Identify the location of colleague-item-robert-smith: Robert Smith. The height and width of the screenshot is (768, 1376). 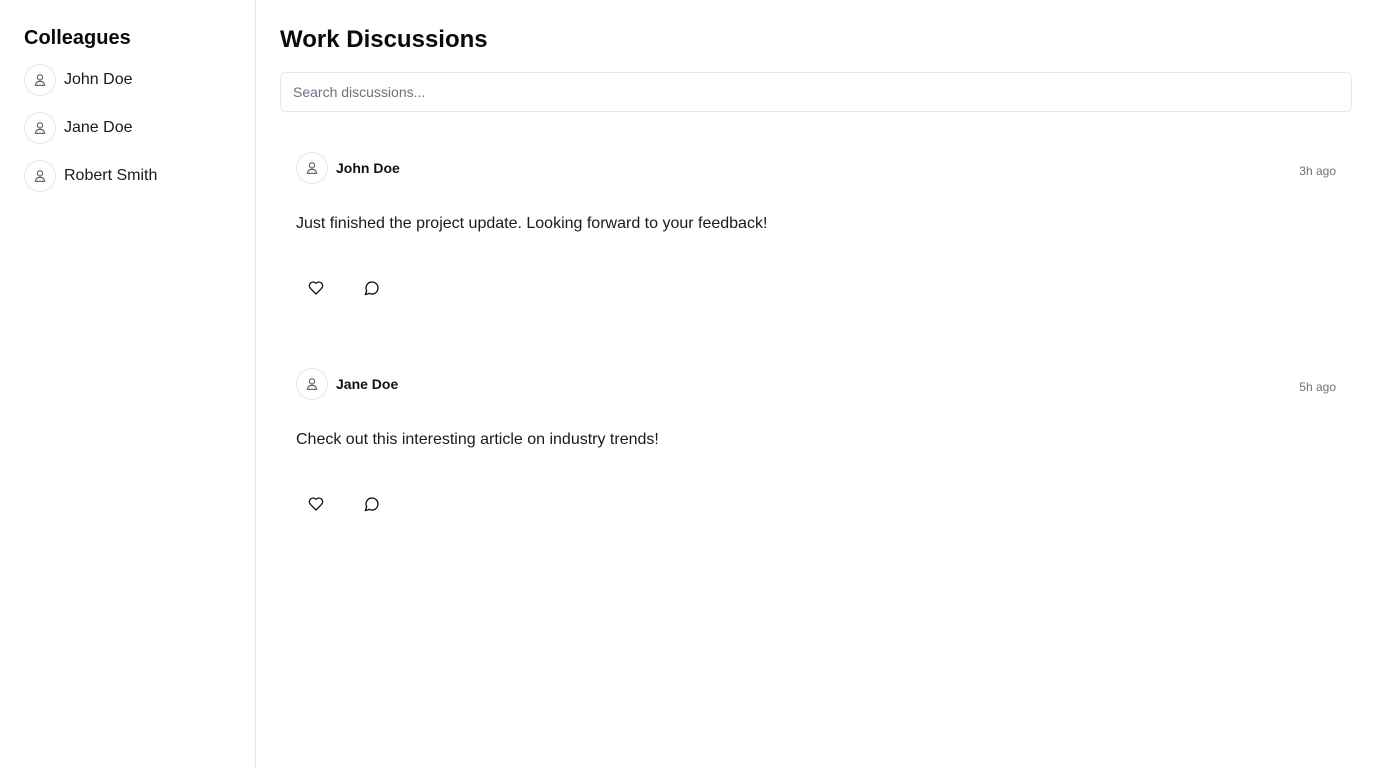
(127, 176).